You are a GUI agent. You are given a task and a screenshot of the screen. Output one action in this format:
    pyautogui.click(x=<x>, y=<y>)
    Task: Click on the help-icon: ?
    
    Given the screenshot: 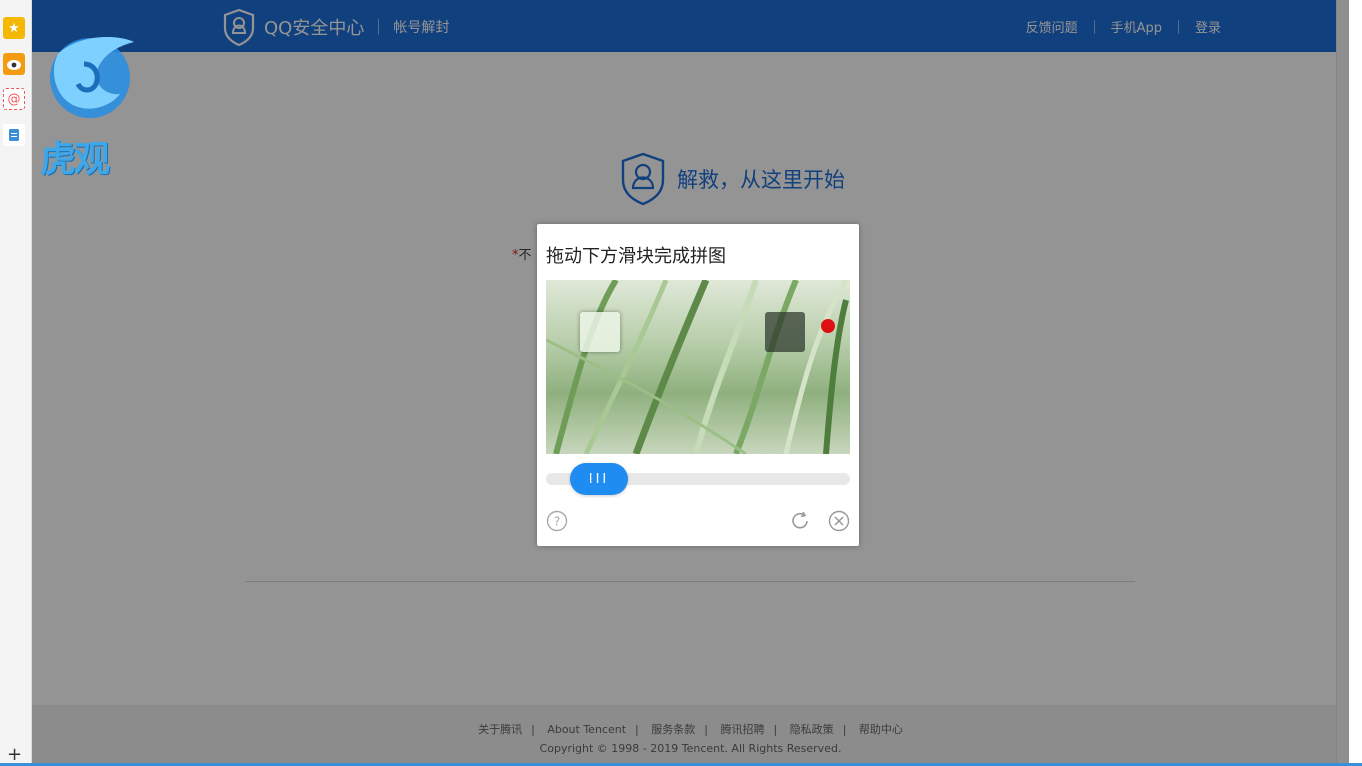 What is the action you would take?
    pyautogui.click(x=557, y=521)
    